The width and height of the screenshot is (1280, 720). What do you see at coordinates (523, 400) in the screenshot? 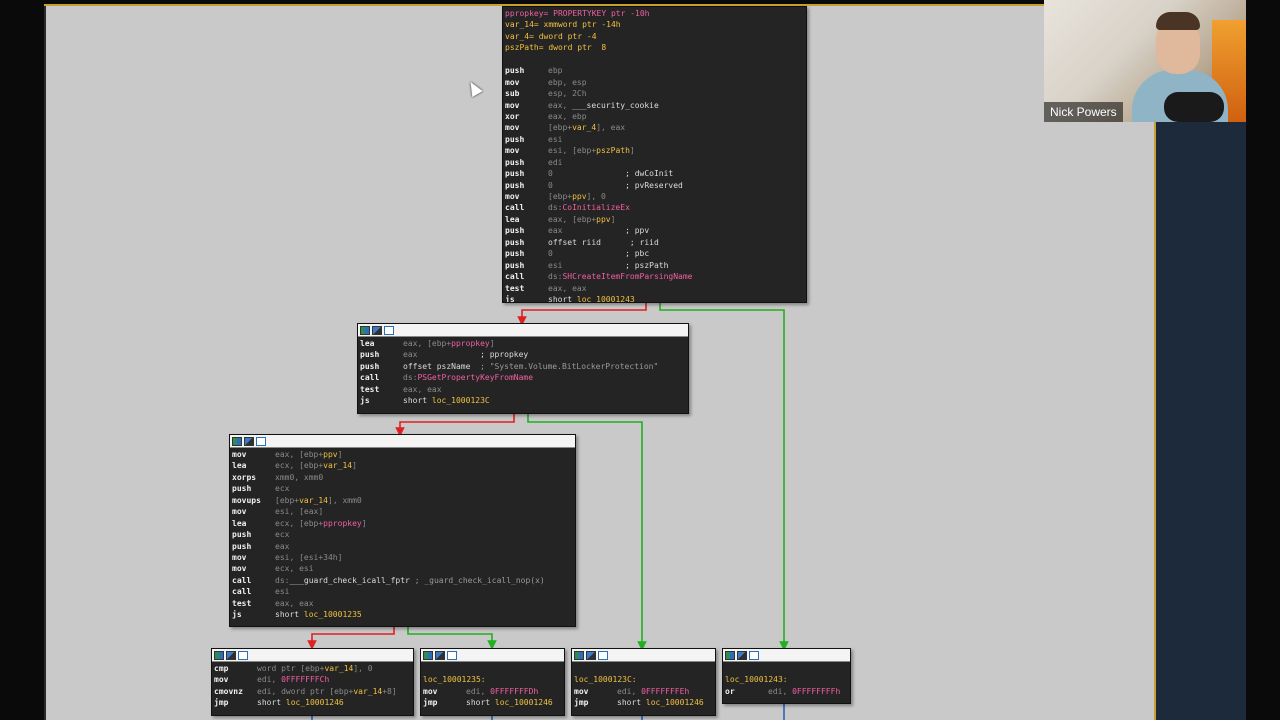
I see `code-line: js short loc_1000123C` at bounding box center [523, 400].